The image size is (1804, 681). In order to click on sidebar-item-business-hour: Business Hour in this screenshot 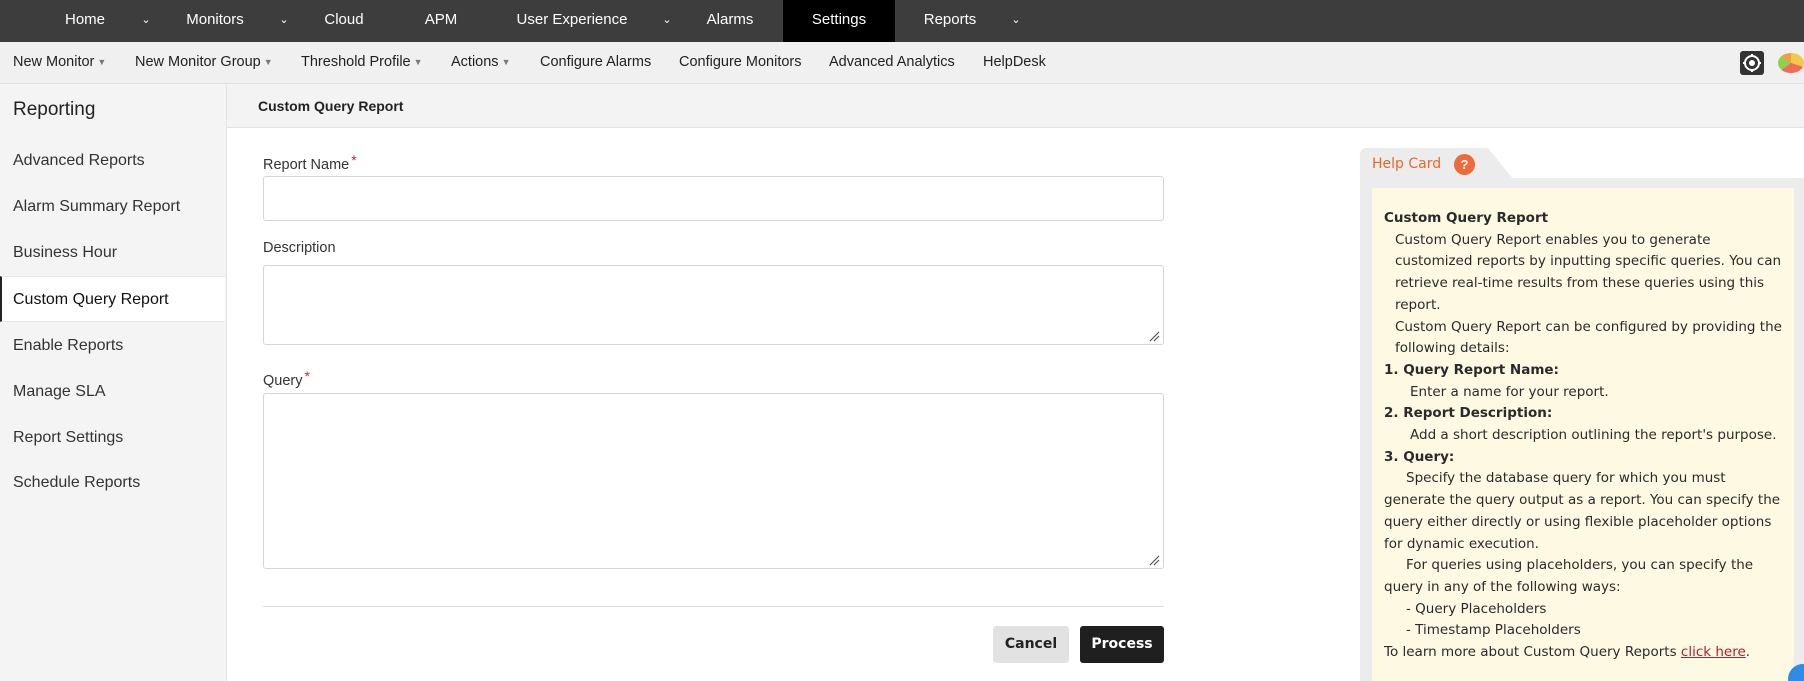, I will do `click(112, 253)`.